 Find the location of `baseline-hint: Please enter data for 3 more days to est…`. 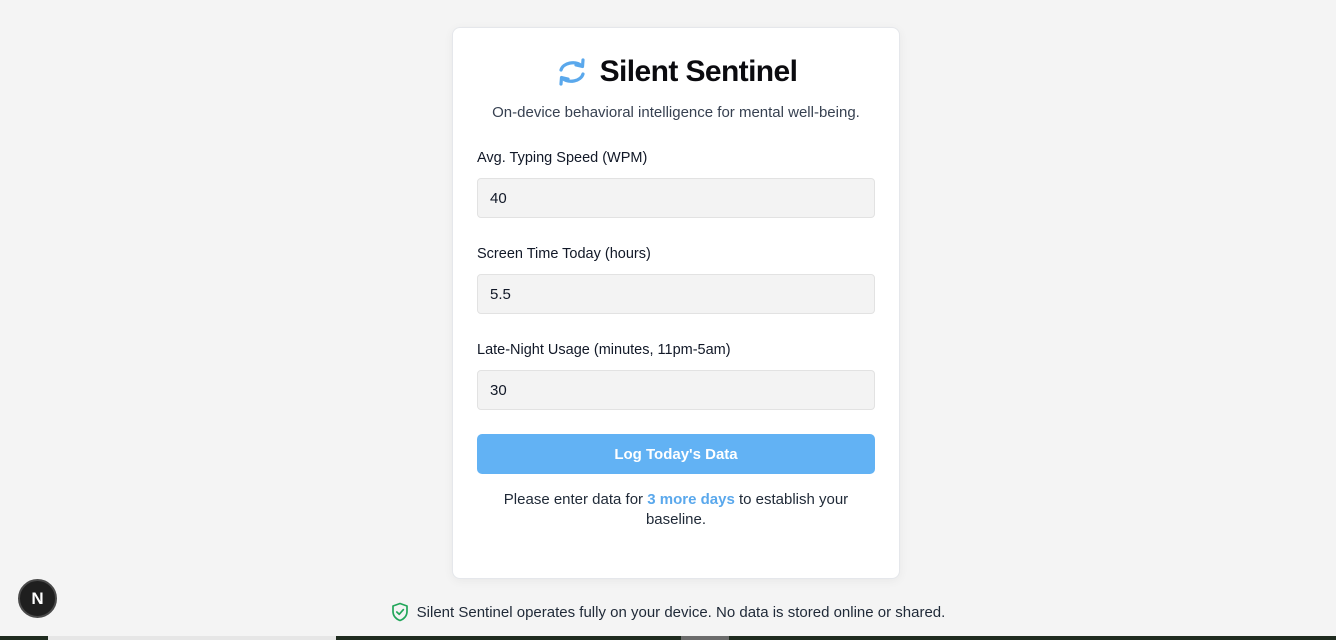

baseline-hint: Please enter data for 3 more days to est… is located at coordinates (676, 510).